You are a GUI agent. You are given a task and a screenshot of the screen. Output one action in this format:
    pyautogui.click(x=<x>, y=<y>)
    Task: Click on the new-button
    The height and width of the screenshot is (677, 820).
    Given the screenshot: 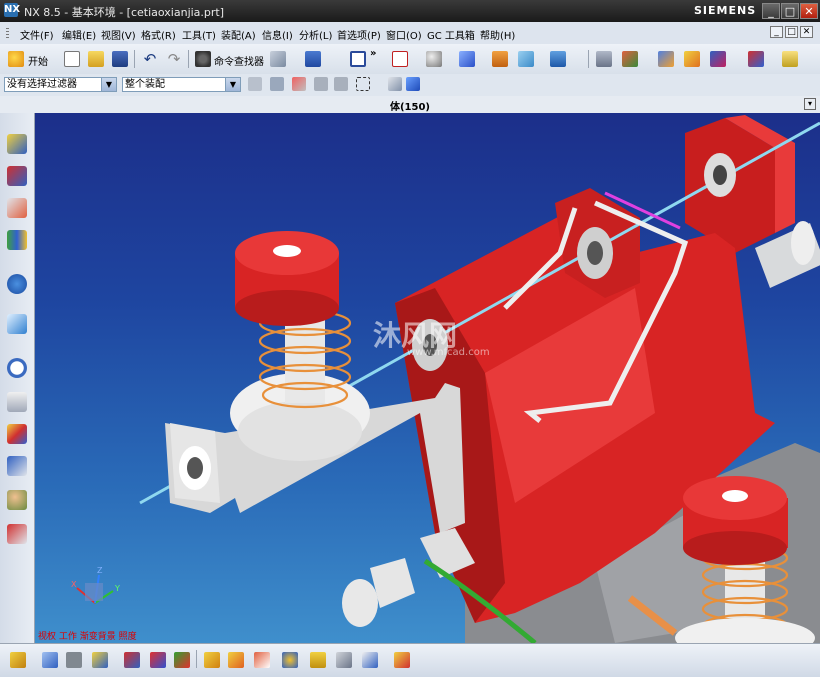 What is the action you would take?
    pyautogui.click(x=72, y=59)
    